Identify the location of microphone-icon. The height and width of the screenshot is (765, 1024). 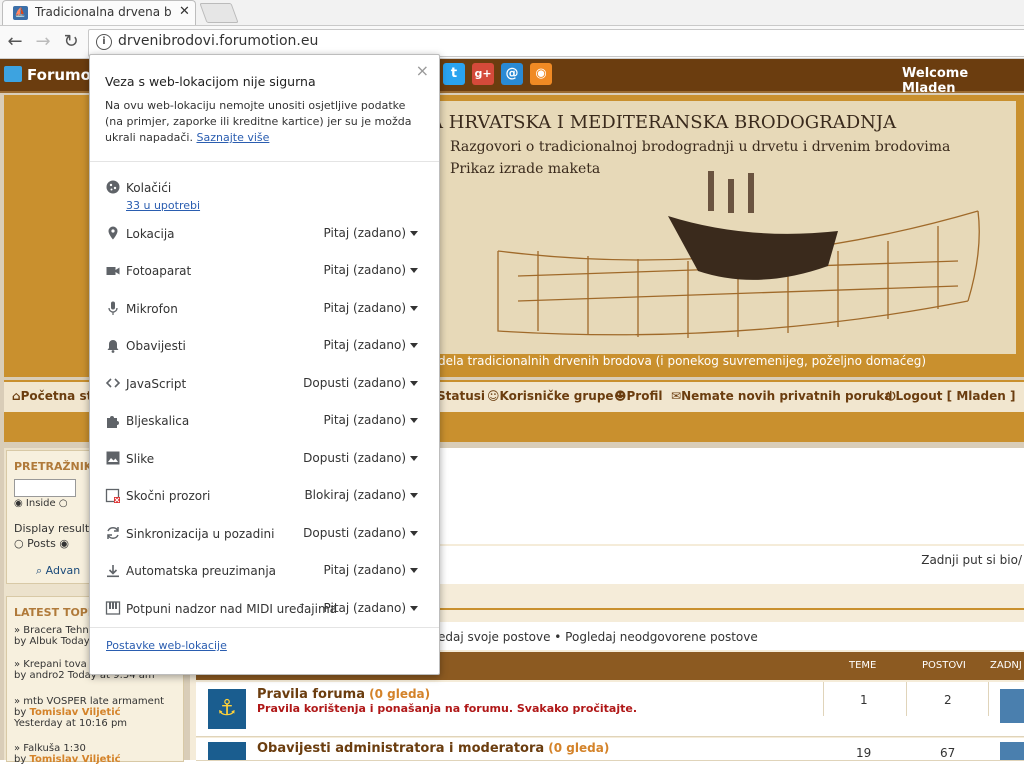
(113, 308).